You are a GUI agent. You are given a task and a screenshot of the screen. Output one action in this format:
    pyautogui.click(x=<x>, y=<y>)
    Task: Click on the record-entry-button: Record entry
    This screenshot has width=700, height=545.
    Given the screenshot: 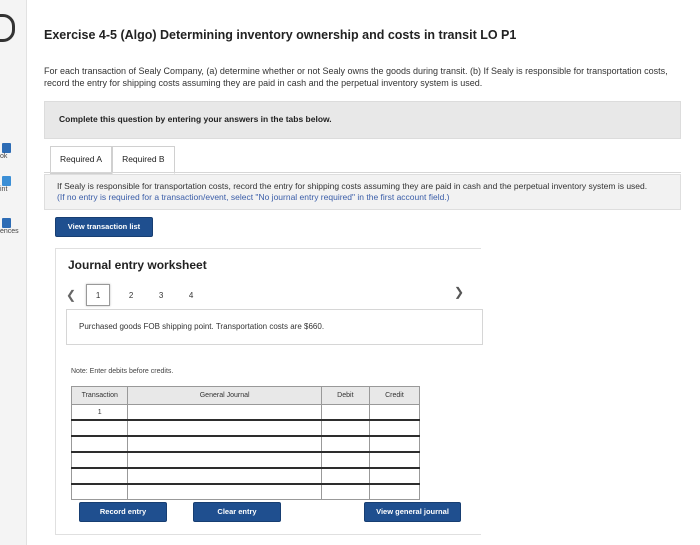 What is the action you would take?
    pyautogui.click(x=123, y=512)
    